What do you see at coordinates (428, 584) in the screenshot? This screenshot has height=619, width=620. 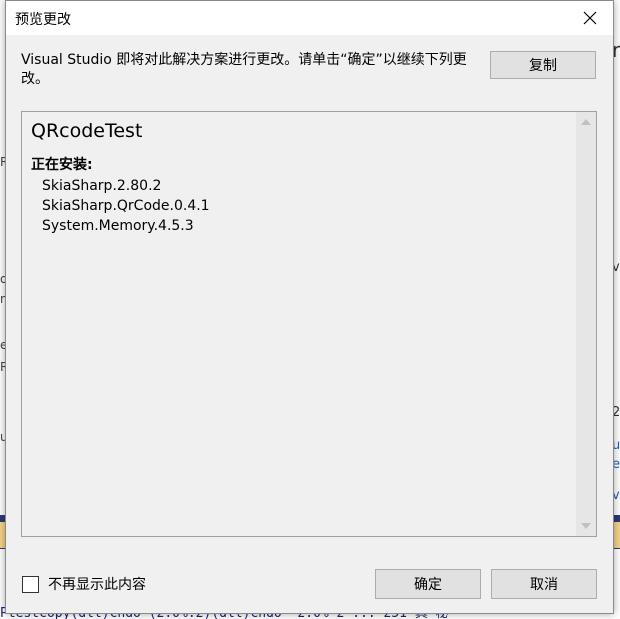 I see `ok-button: 确定` at bounding box center [428, 584].